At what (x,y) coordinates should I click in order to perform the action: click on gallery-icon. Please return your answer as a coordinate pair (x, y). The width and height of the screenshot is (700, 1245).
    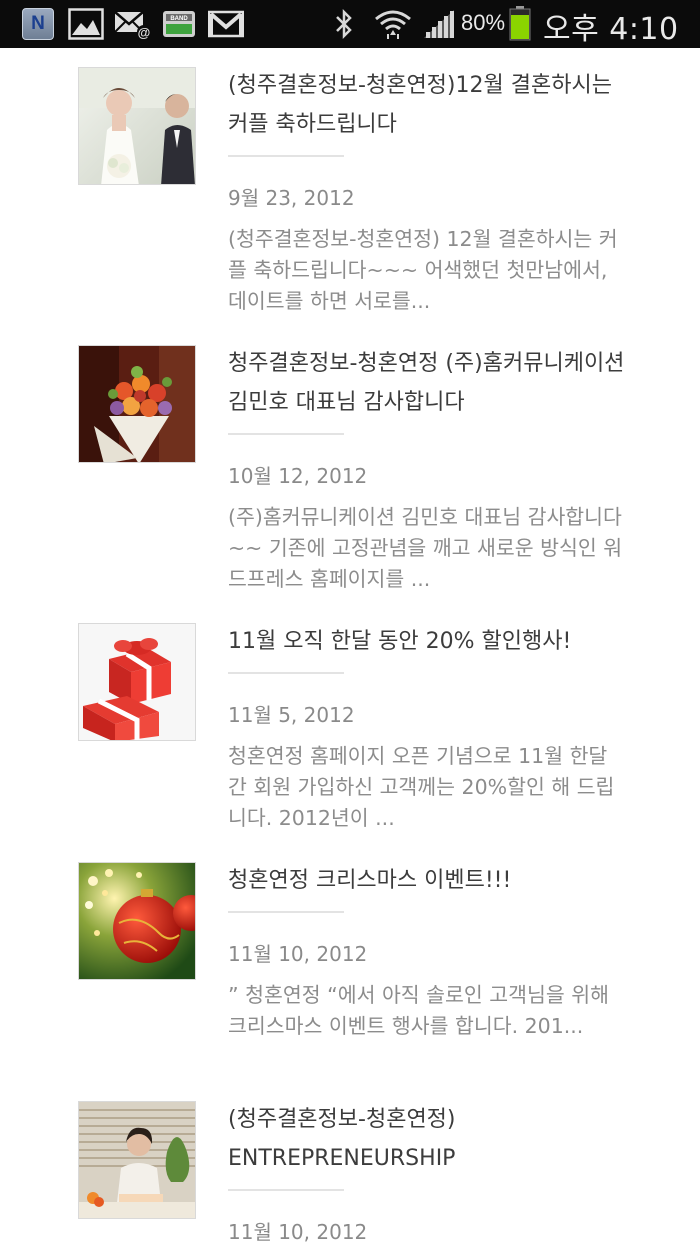
    Looking at the image, I should click on (86, 24).